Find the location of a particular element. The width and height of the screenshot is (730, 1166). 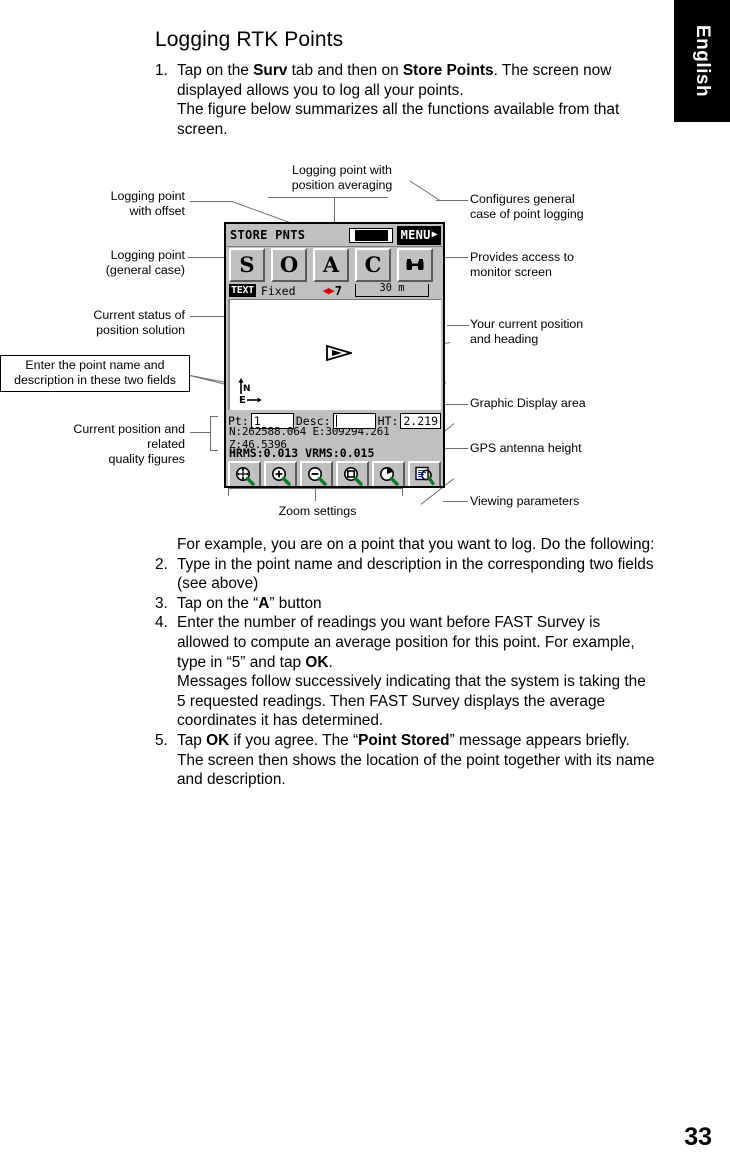

callout-gps-antenna-height: GPS antenna height is located at coordinates (526, 448).